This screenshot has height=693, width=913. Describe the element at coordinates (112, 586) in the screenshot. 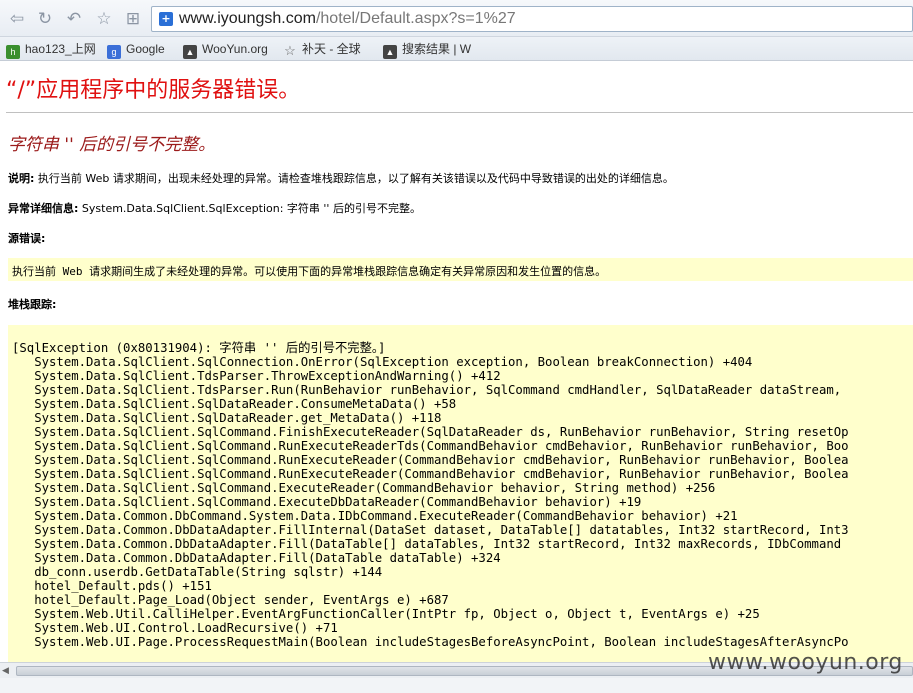

I see `stack-trace-row: hotel_Default.pds() +151` at that location.